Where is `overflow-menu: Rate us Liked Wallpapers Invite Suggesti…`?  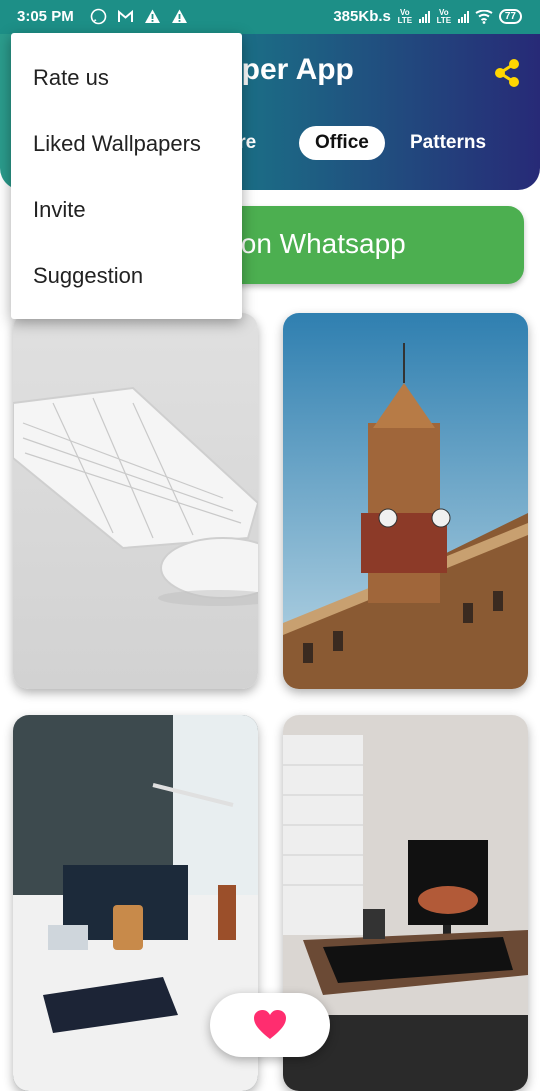 overflow-menu: Rate us Liked Wallpapers Invite Suggesti… is located at coordinates (126, 176).